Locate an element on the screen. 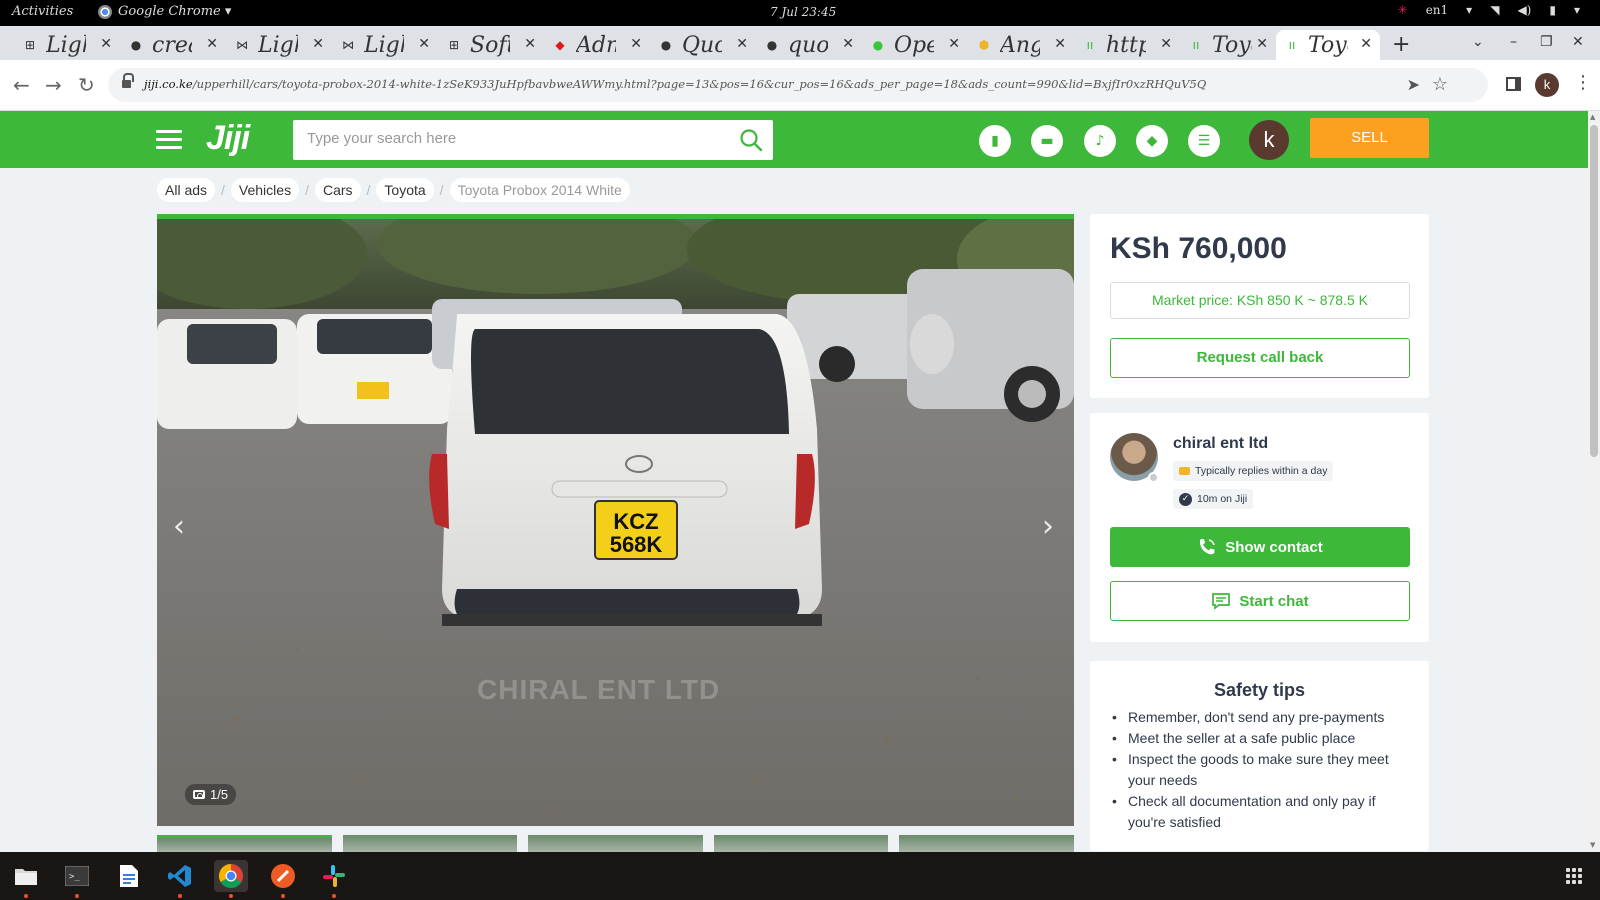 The image size is (1600, 900). start-chat-button: Start chat is located at coordinates (1260, 601).